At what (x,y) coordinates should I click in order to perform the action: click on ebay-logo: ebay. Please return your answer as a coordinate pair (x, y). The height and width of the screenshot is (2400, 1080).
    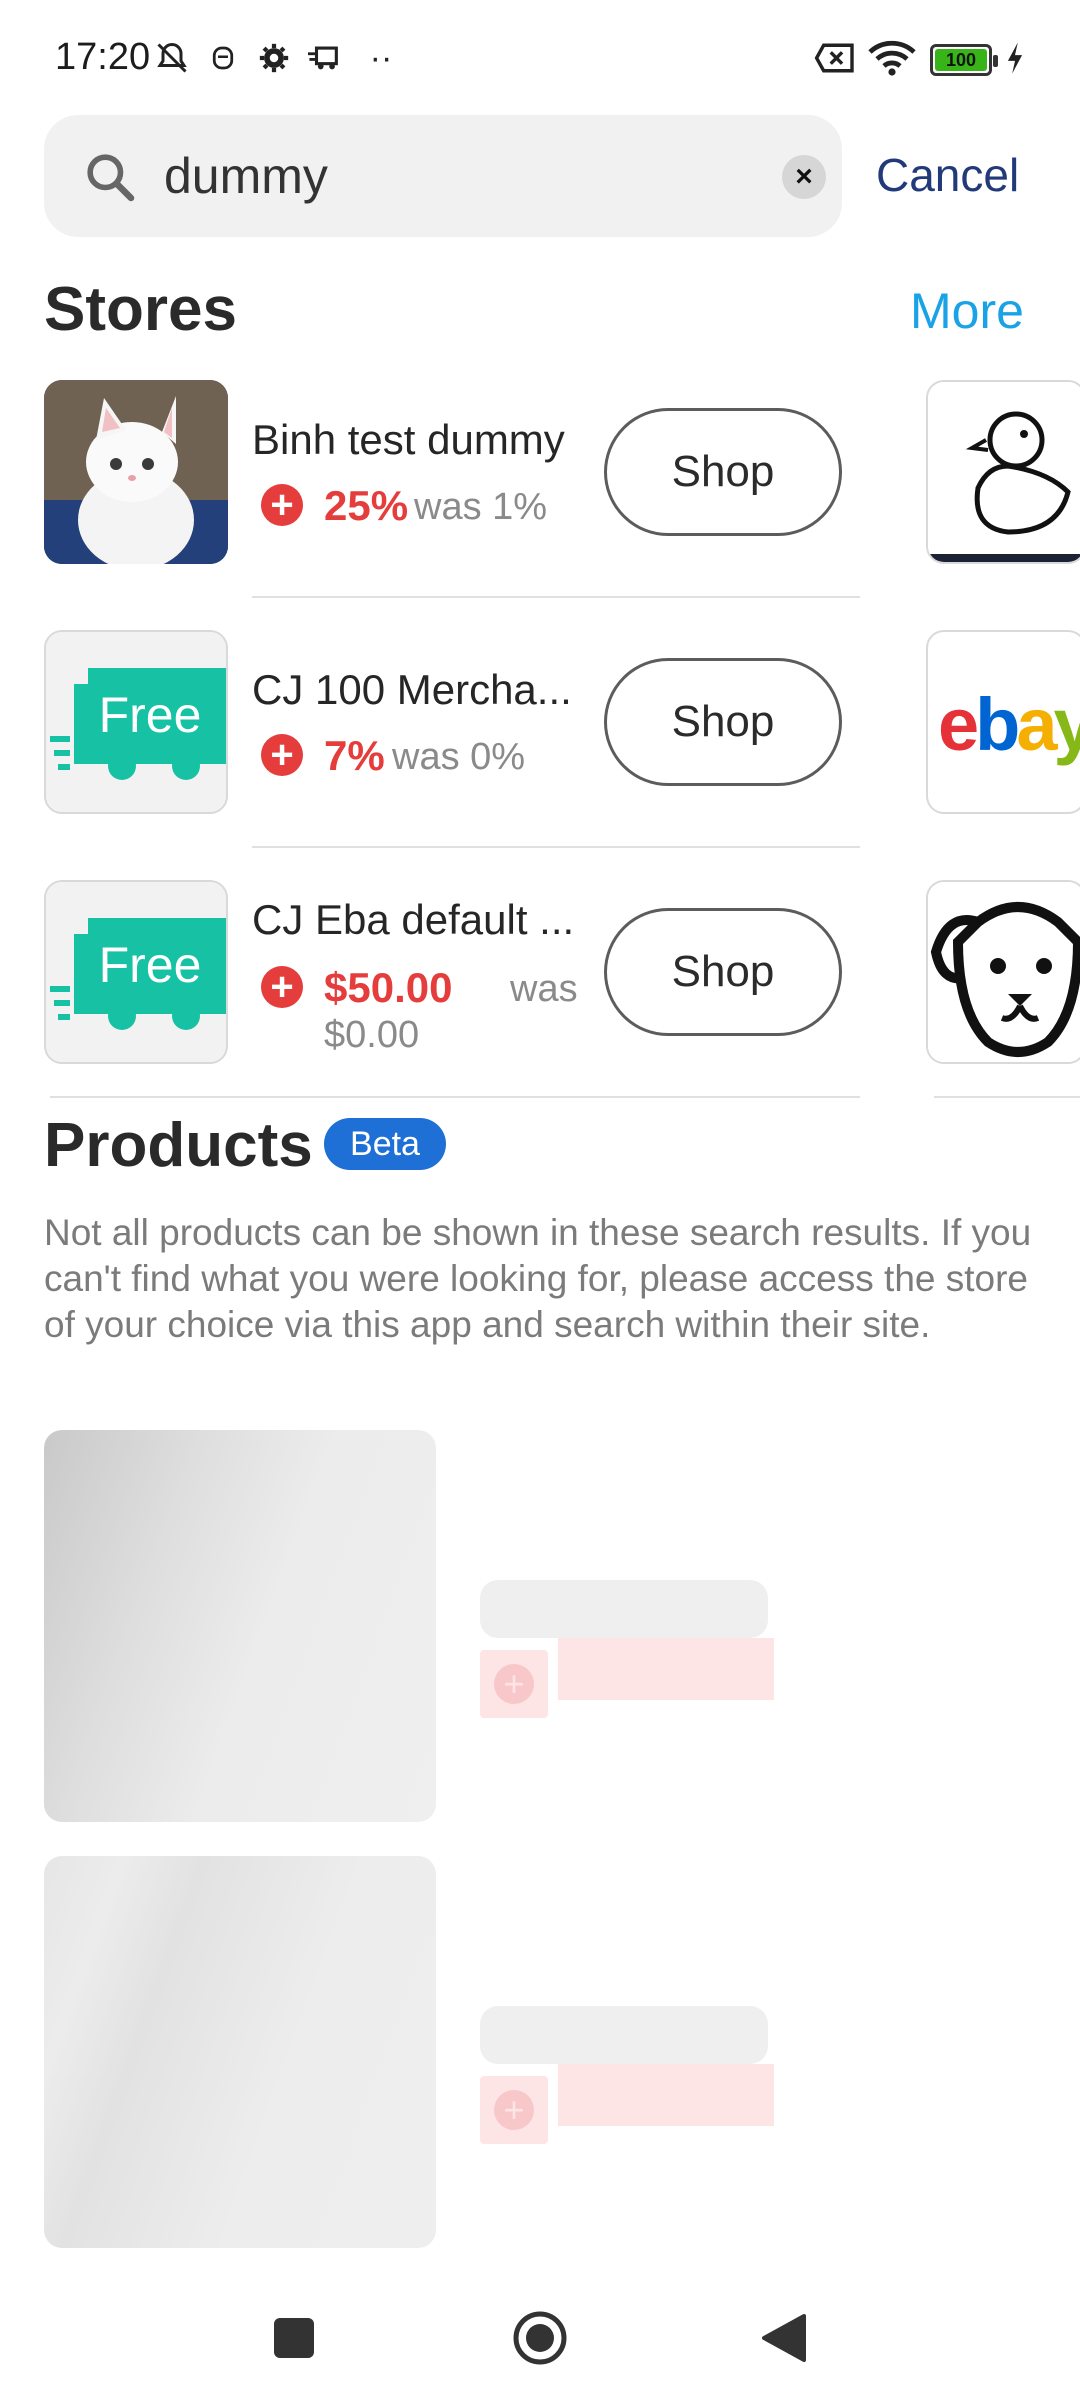
    Looking at the image, I should click on (1009, 724).